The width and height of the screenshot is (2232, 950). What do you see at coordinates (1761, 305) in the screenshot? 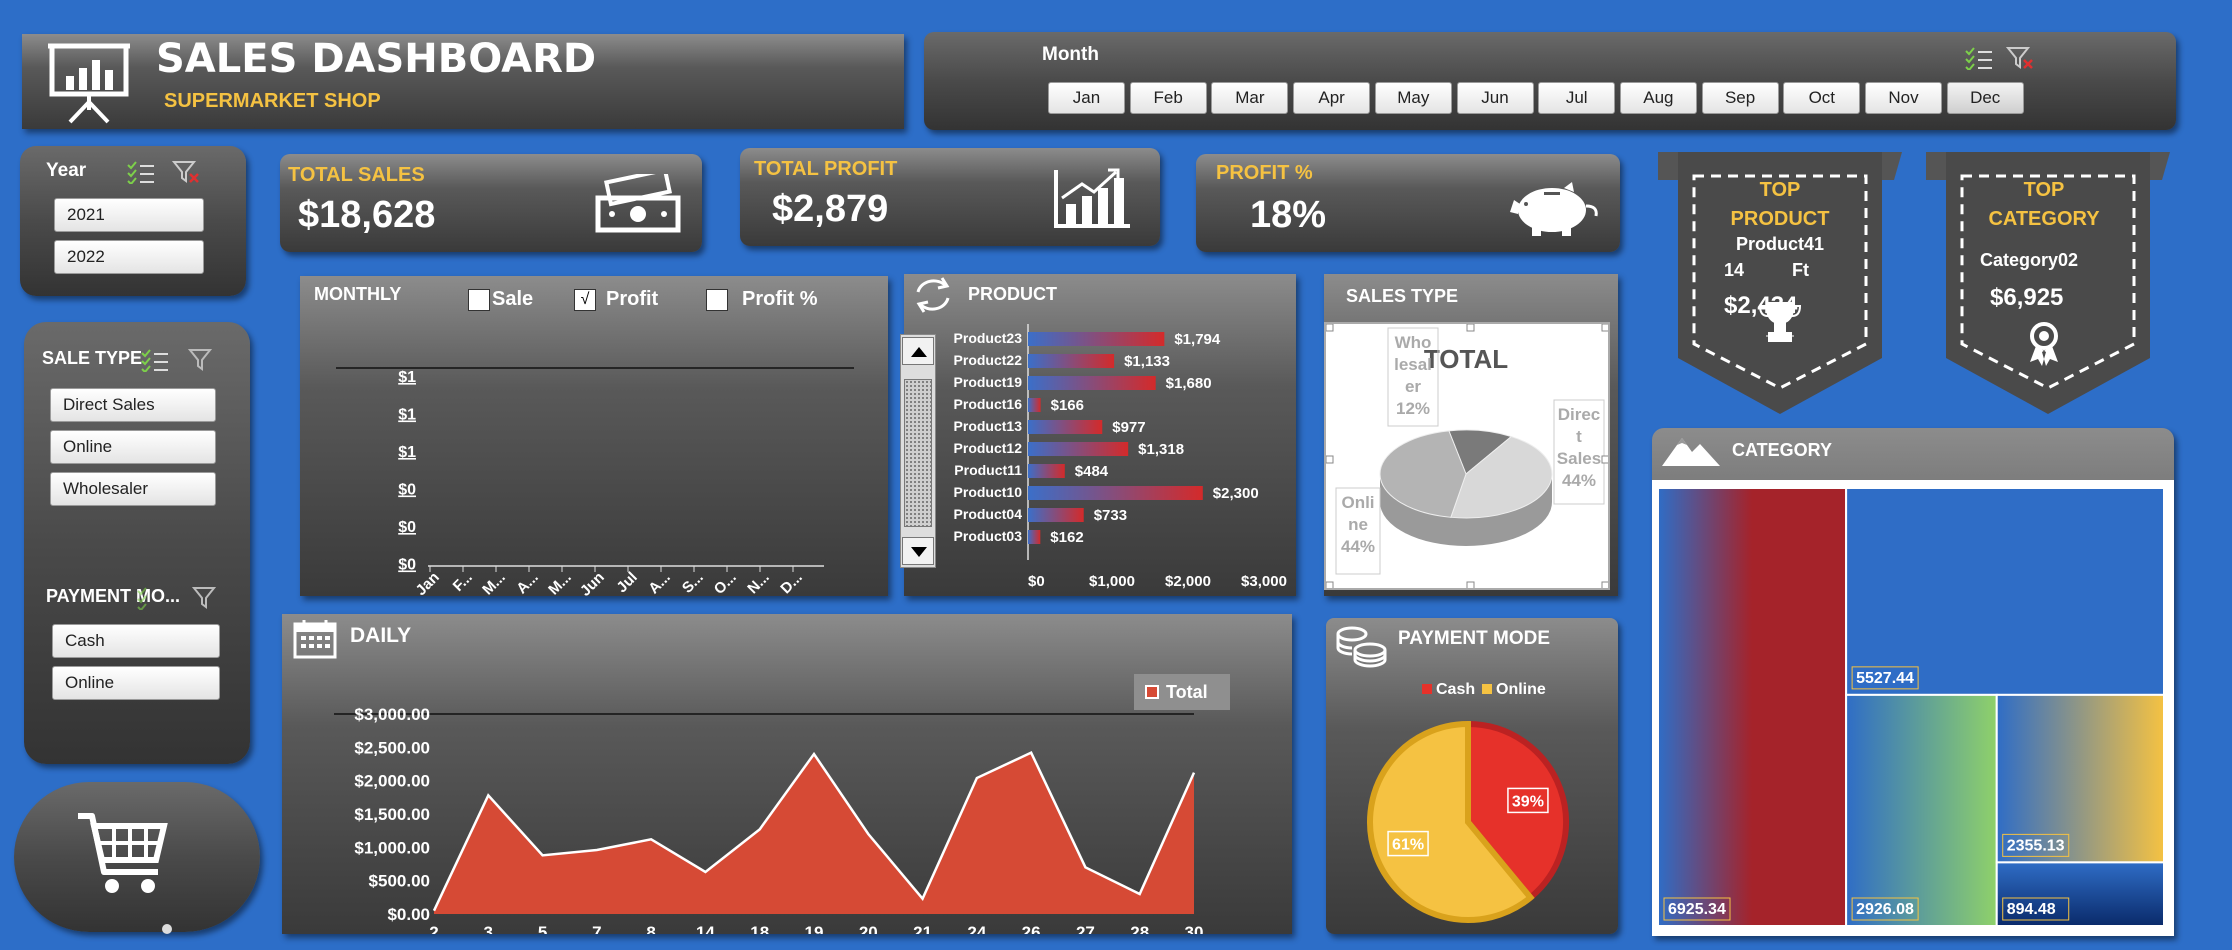
I see `top-product-value: $2,434` at bounding box center [1761, 305].